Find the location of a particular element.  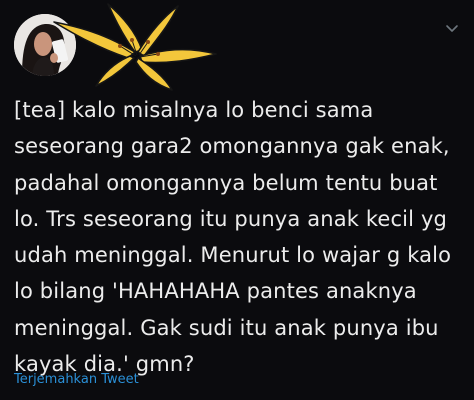

tweet-line: padahal omongannya belum tentu buat is located at coordinates (226, 182).